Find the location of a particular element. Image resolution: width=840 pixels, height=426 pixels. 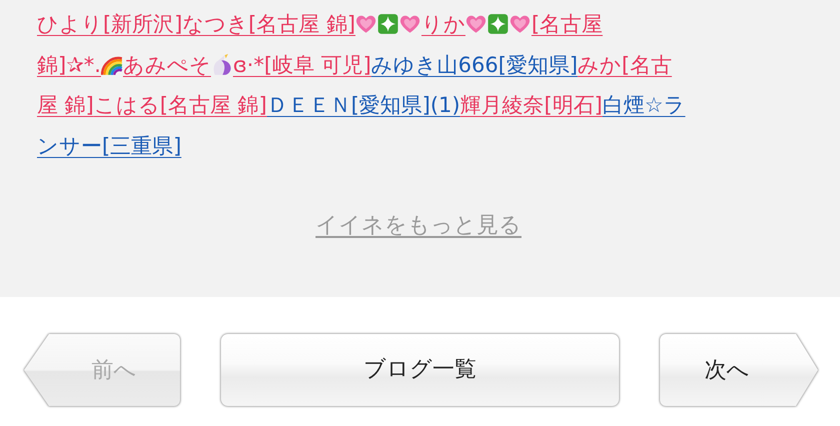

liker-link: こはる[名古屋 錦] is located at coordinates (180, 105).